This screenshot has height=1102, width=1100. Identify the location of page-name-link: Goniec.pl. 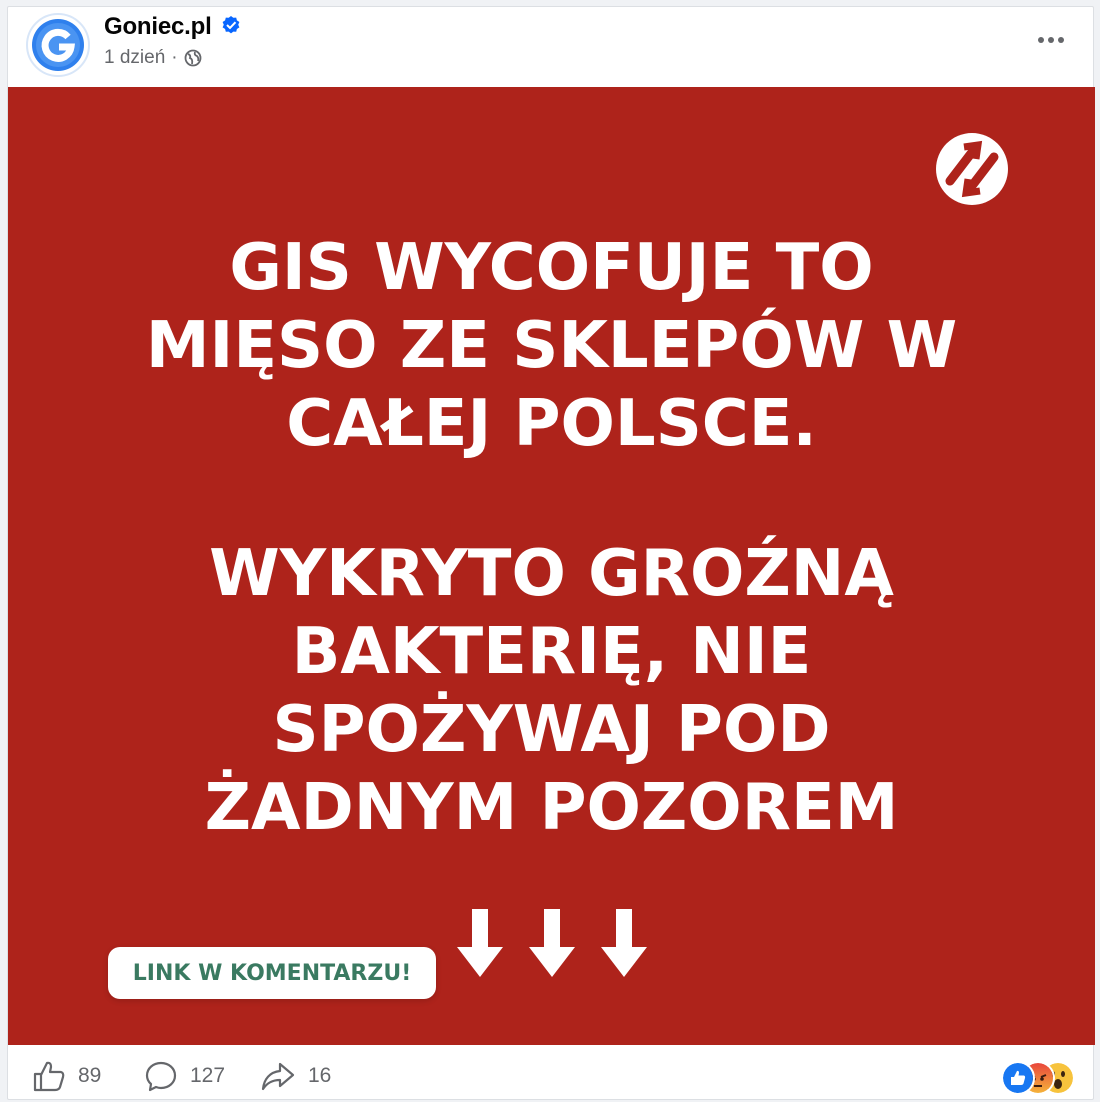
(158, 27).